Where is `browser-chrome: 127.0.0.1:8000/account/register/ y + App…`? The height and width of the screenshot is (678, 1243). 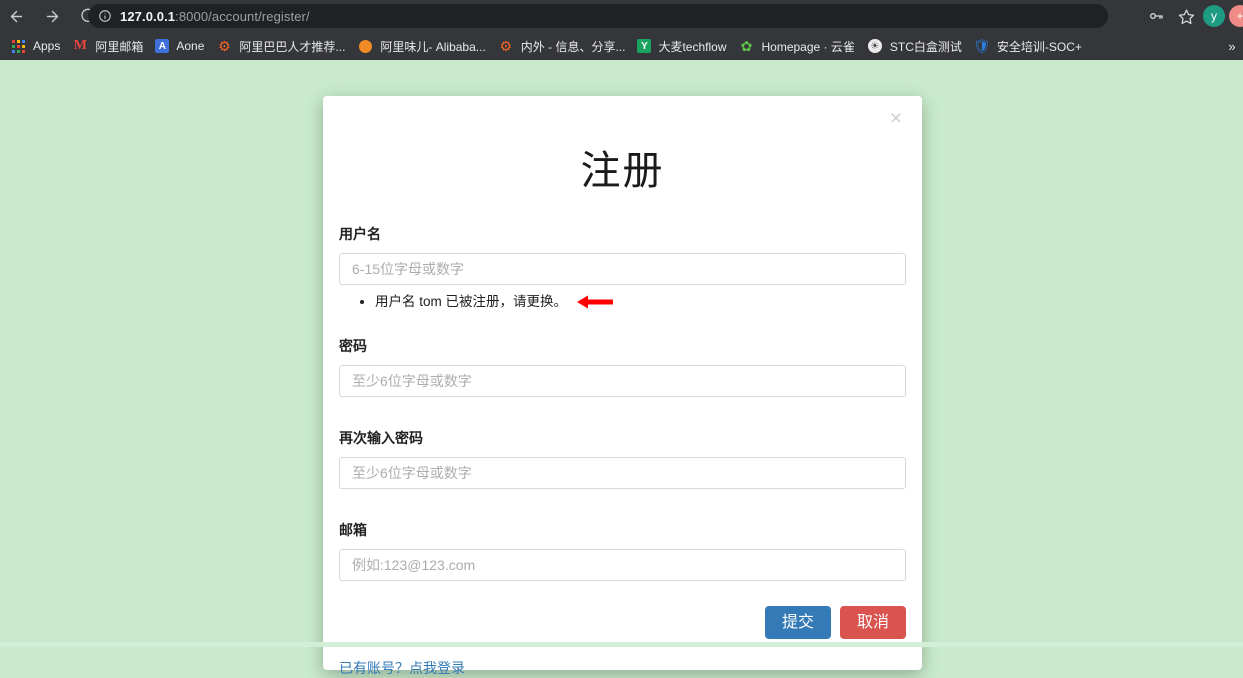 browser-chrome: 127.0.0.1:8000/account/register/ y + App… is located at coordinates (621, 30).